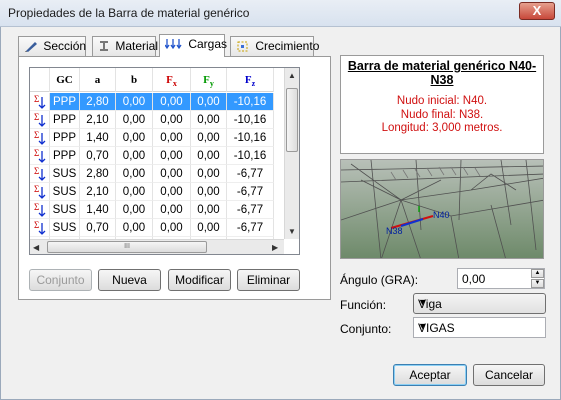 This screenshot has height=400, width=561. I want to click on scroll-left-icon: ◀, so click(36, 247).